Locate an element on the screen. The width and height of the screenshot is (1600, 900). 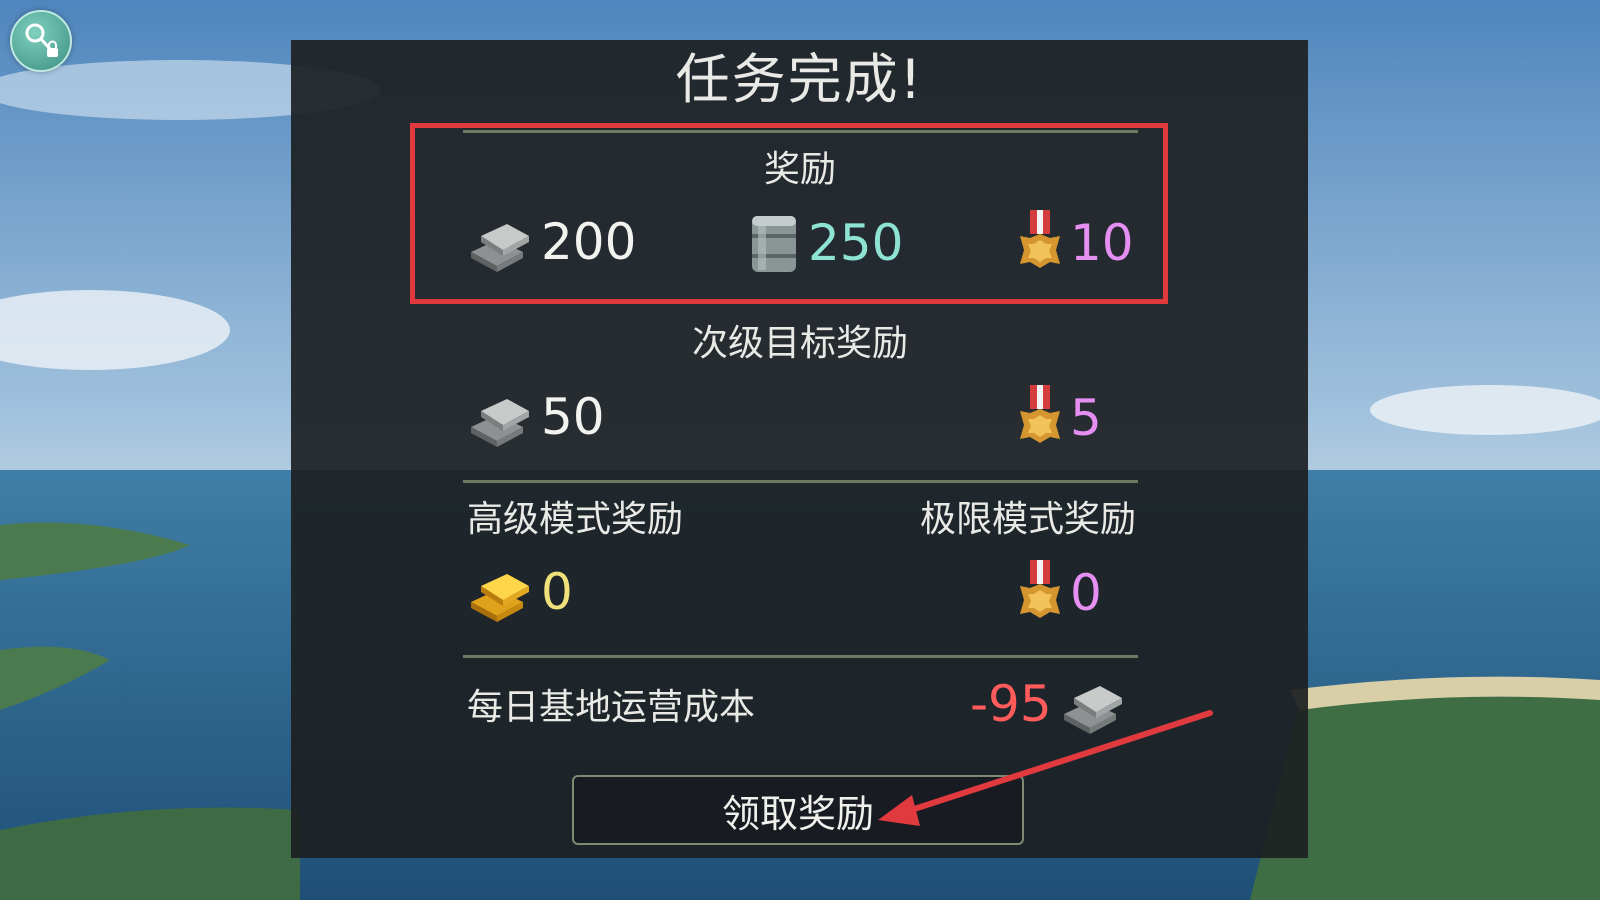
extreme-medals: 0 is located at coordinates (1060, 593).